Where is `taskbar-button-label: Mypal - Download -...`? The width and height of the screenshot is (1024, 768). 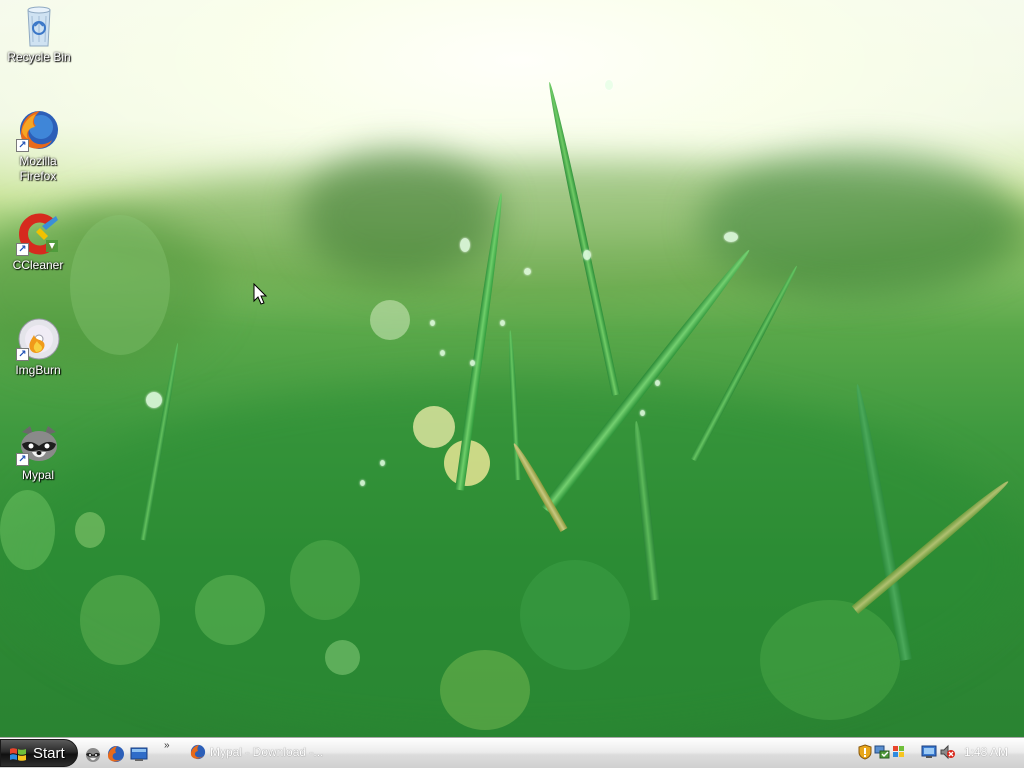
taskbar-button-label: Mypal - Download -... is located at coordinates (267, 752).